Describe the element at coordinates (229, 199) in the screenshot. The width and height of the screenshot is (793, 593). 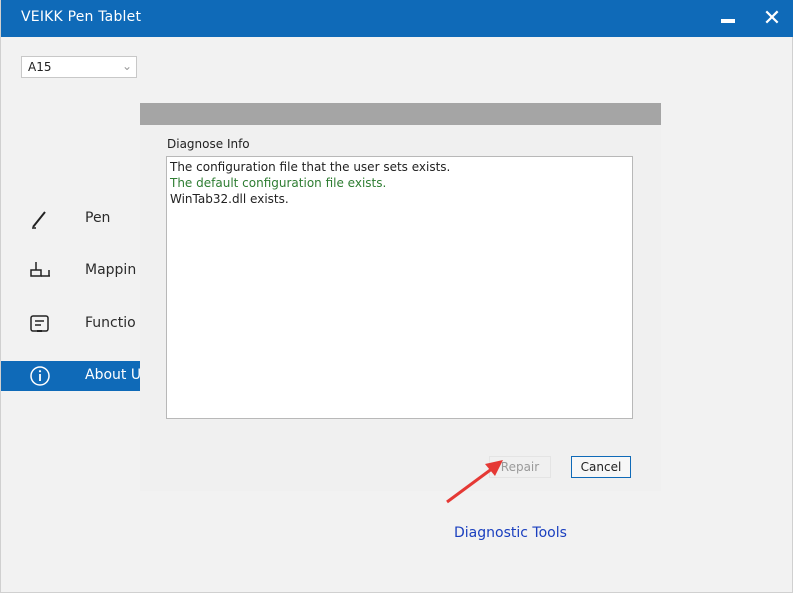
I see `diagnose-line: WinTab32.dll exists.` at that location.